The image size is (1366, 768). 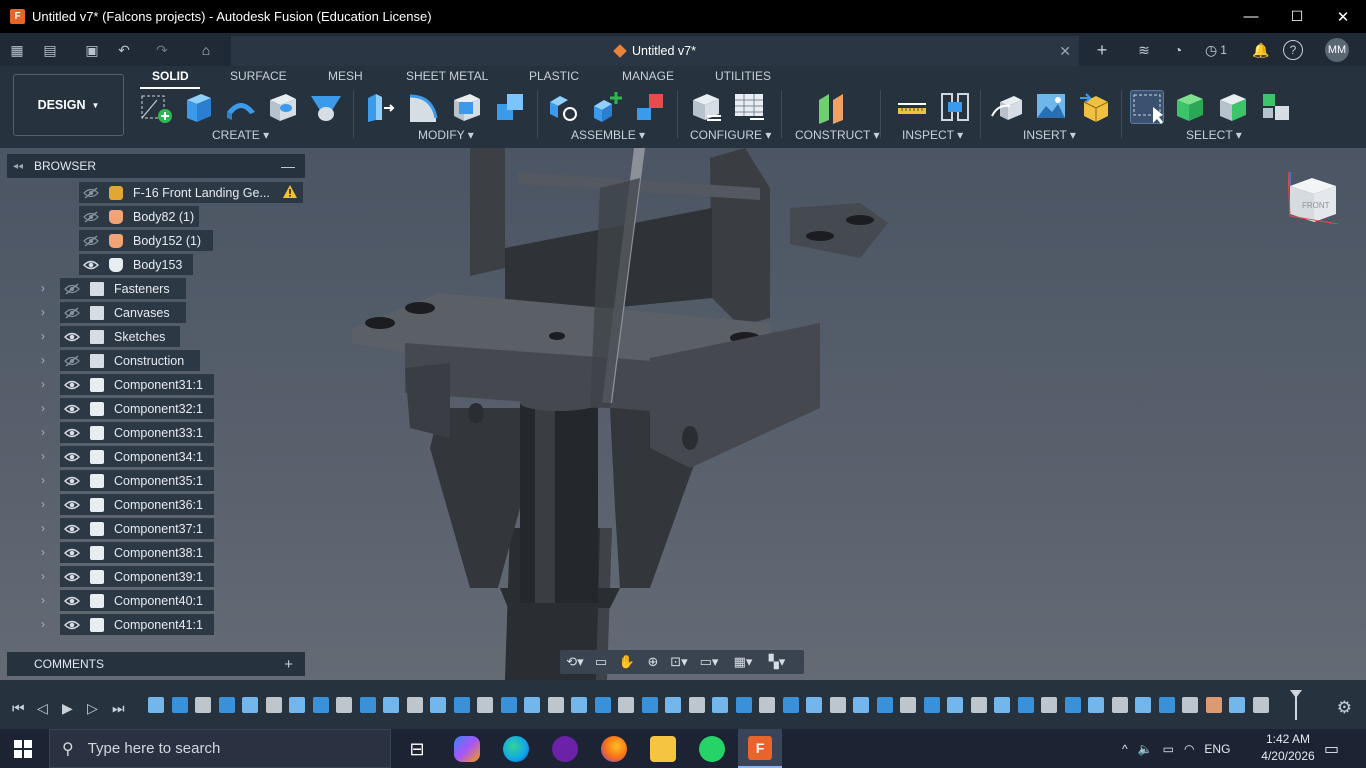 What do you see at coordinates (288, 664) in the screenshot?
I see `add-comment-button: +` at bounding box center [288, 664].